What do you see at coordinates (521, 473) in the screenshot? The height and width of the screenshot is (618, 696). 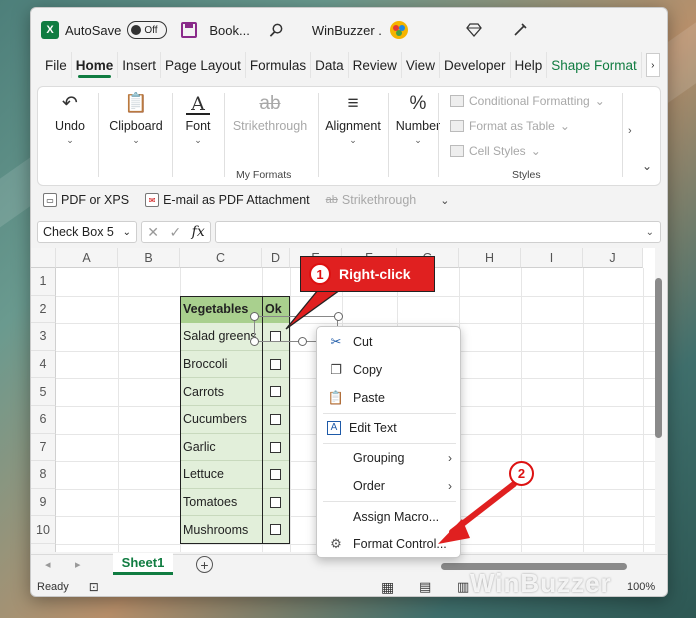 I see `step2-badge: 2` at bounding box center [521, 473].